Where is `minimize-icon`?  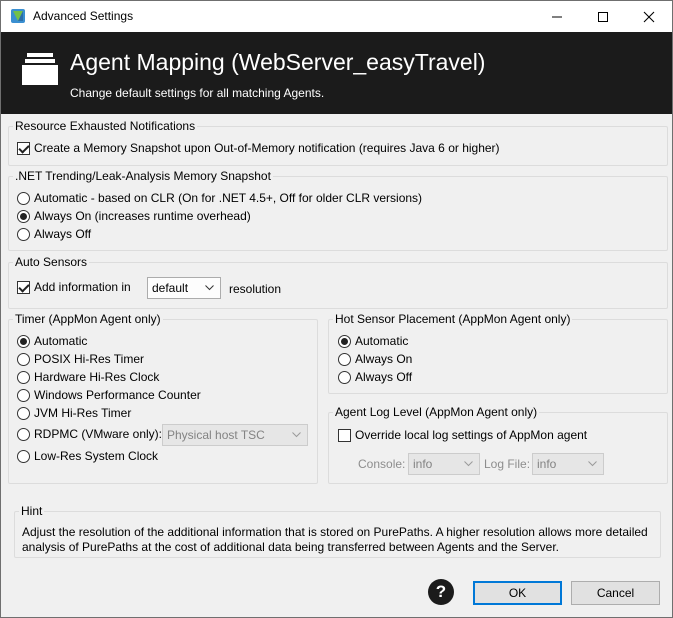
minimize-icon is located at coordinates (557, 17).